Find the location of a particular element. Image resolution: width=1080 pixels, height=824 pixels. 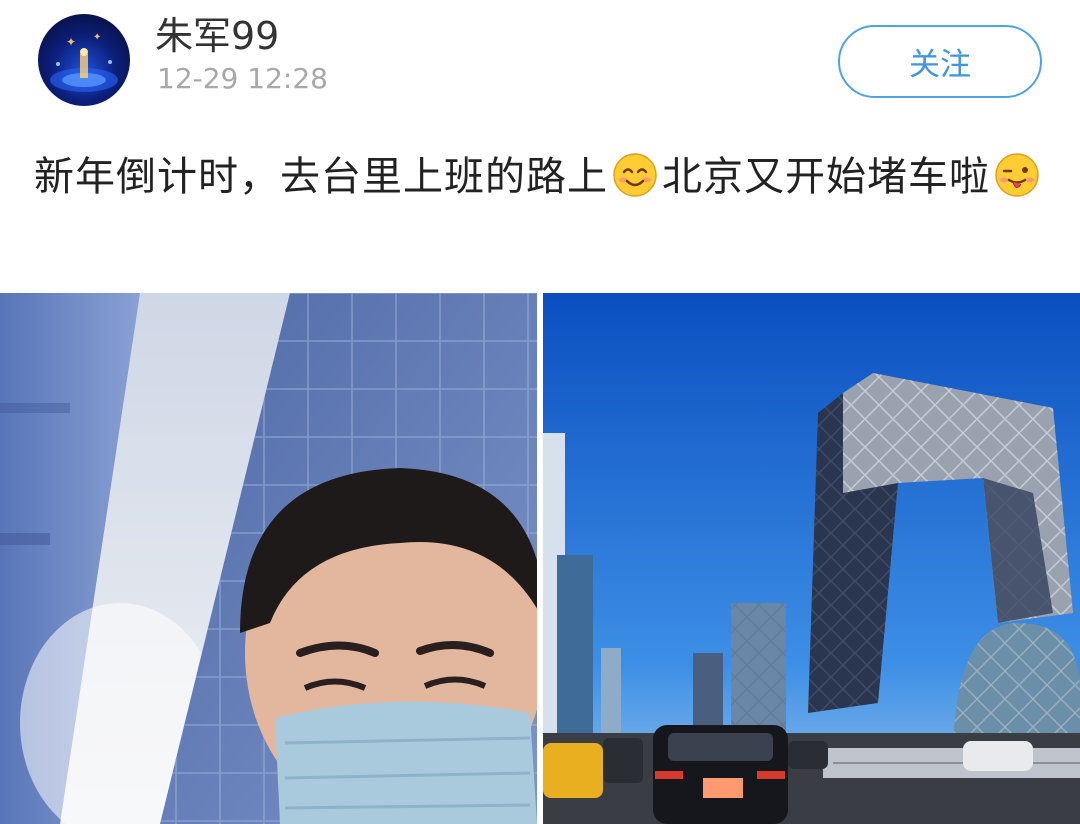

author-name: 朱军99 is located at coordinates (217, 36).